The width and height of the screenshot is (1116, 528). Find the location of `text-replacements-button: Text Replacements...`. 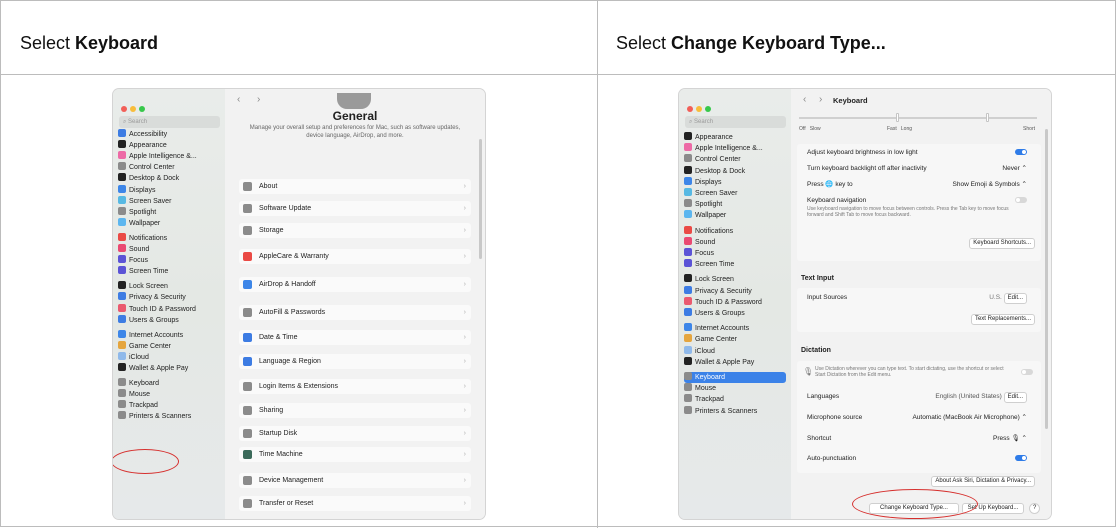

text-replacements-button: Text Replacements... is located at coordinates (1002, 319).